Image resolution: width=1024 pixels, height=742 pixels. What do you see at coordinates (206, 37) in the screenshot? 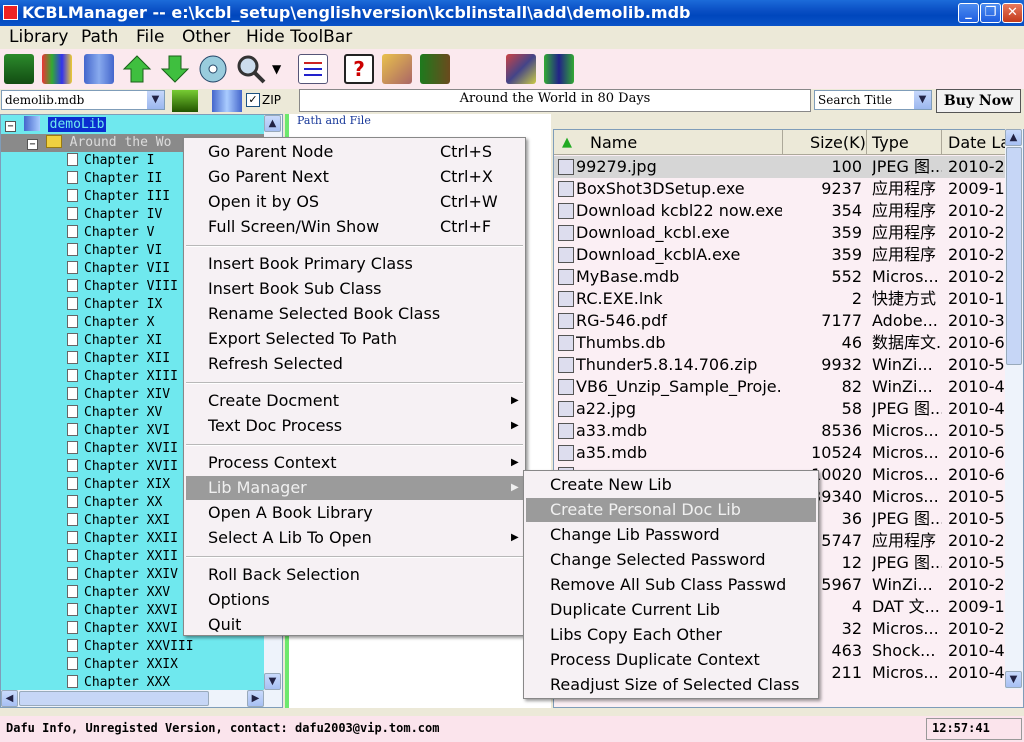
I see `menu-other: Other` at bounding box center [206, 37].